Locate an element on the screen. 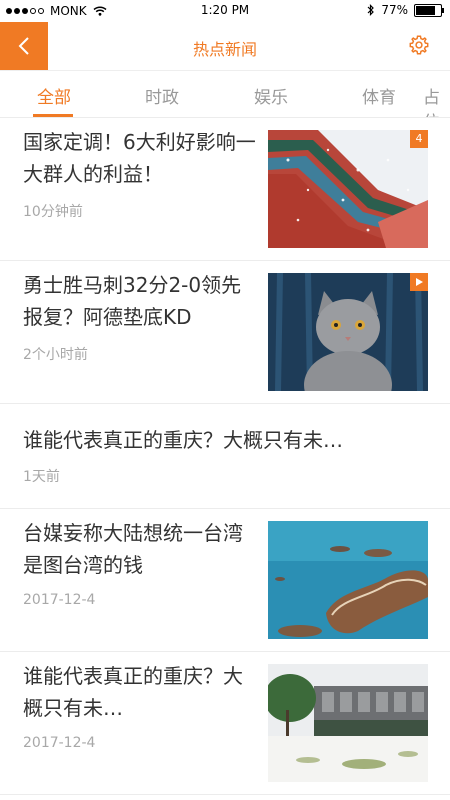  islands-aerial-image is located at coordinates (348, 580).